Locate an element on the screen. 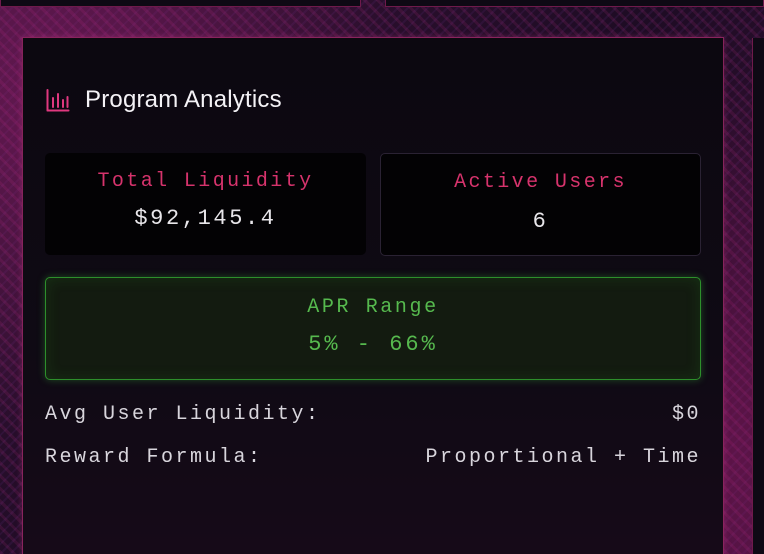 This screenshot has width=764, height=554. total-liquidity-stat: Total Liquidity $92,145.4 is located at coordinates (205, 204).